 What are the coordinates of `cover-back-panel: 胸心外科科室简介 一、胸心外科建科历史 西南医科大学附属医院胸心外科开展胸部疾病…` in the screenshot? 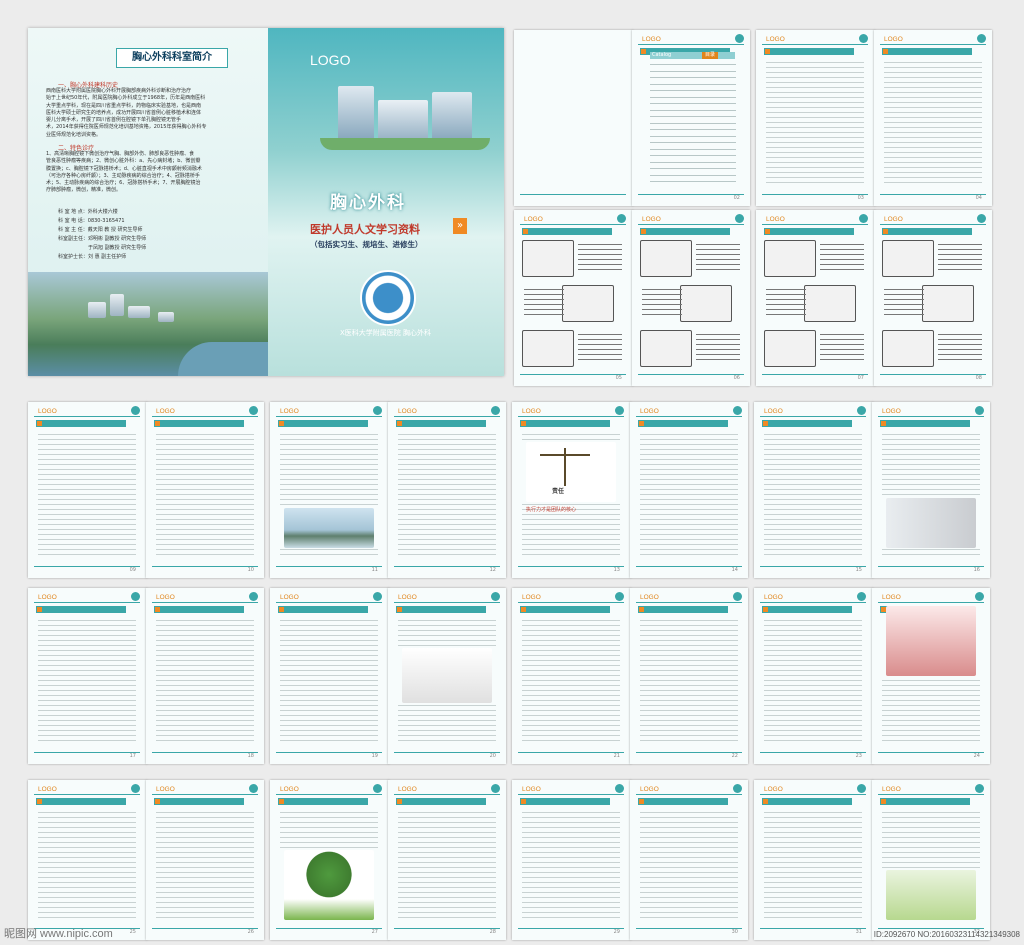 It's located at (148, 202).